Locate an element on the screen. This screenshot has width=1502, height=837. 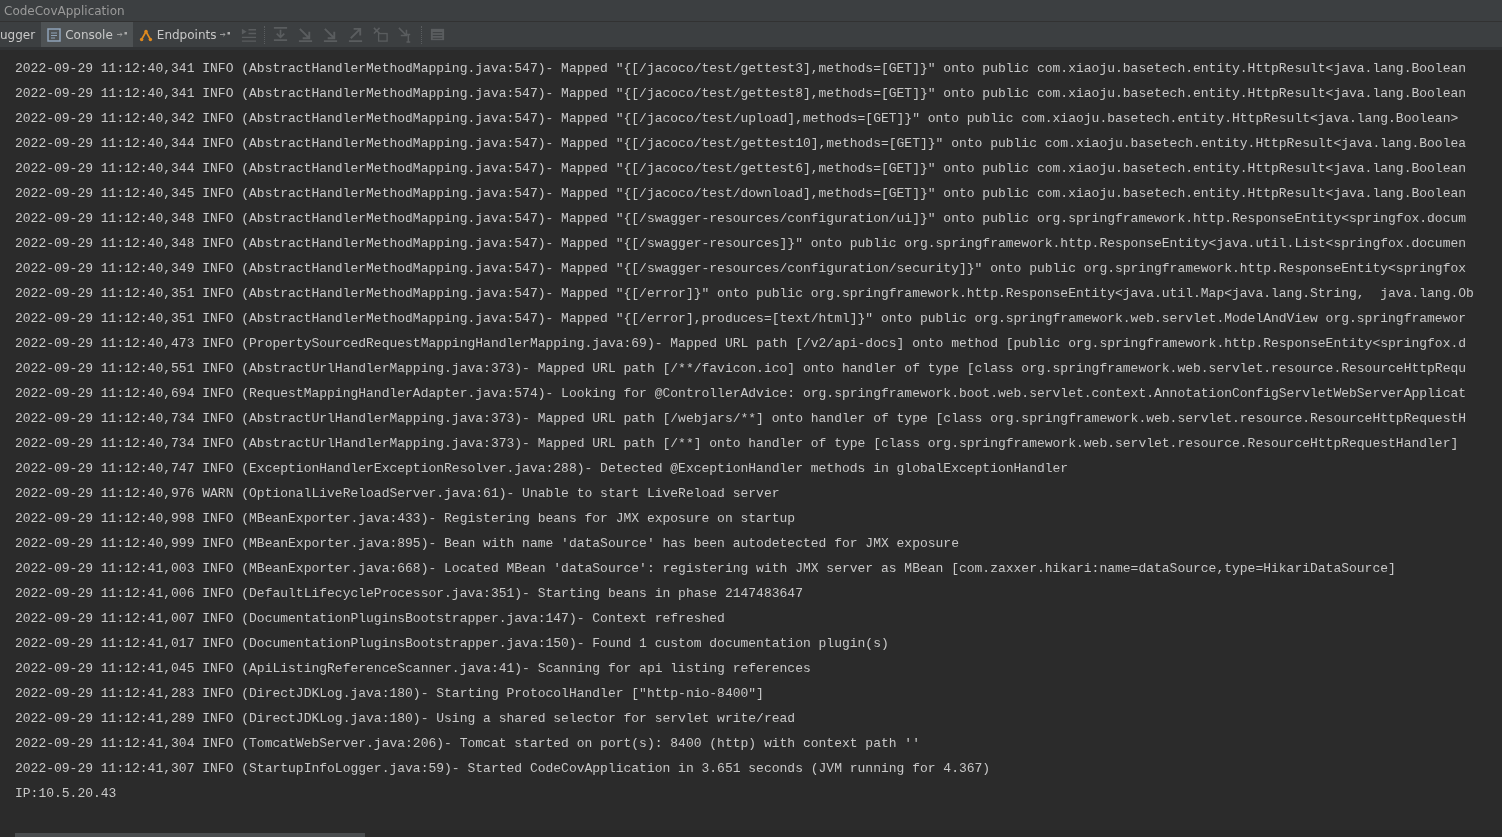
log-line: 2022-09-29 11:12:40,694 INFO (RequestMappingHandlerAdapter.java:574)- Looking for @ControllerAdvice: org.springframework.boot.web.servlet.context.AnnotationConfigServletWebServerApplicat is located at coordinates (741, 394).